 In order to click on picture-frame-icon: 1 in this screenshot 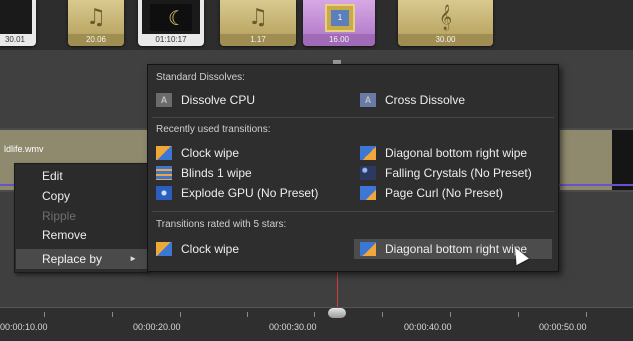, I will do `click(340, 18)`.